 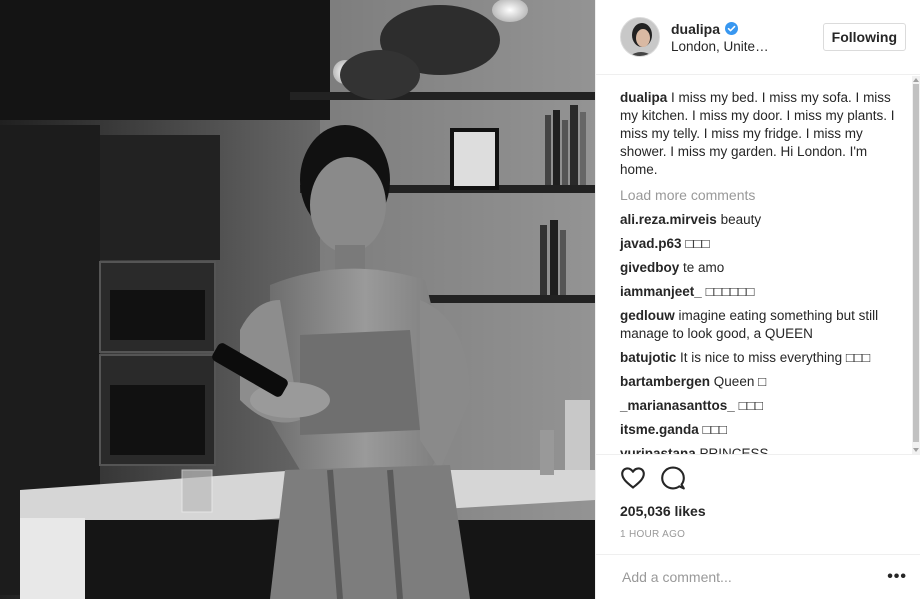 I want to click on comment-item: itsme.ganda □□□, so click(x=759, y=430).